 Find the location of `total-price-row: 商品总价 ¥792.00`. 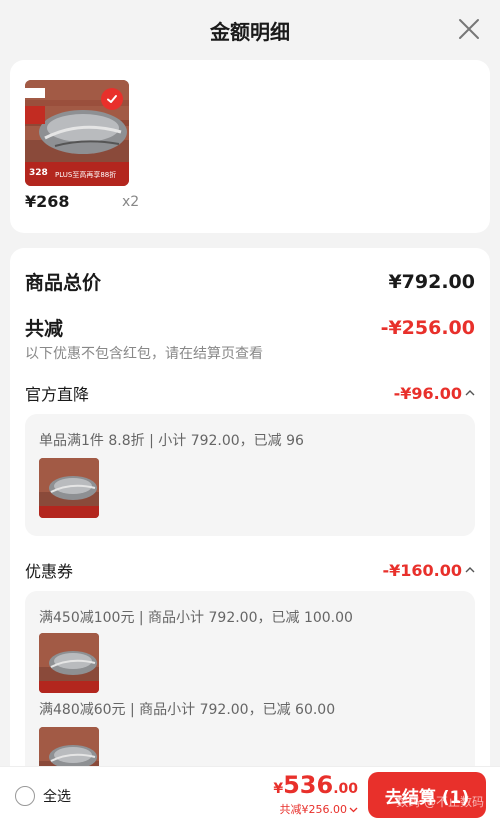

total-price-row: 商品总价 ¥792.00 is located at coordinates (250, 281).